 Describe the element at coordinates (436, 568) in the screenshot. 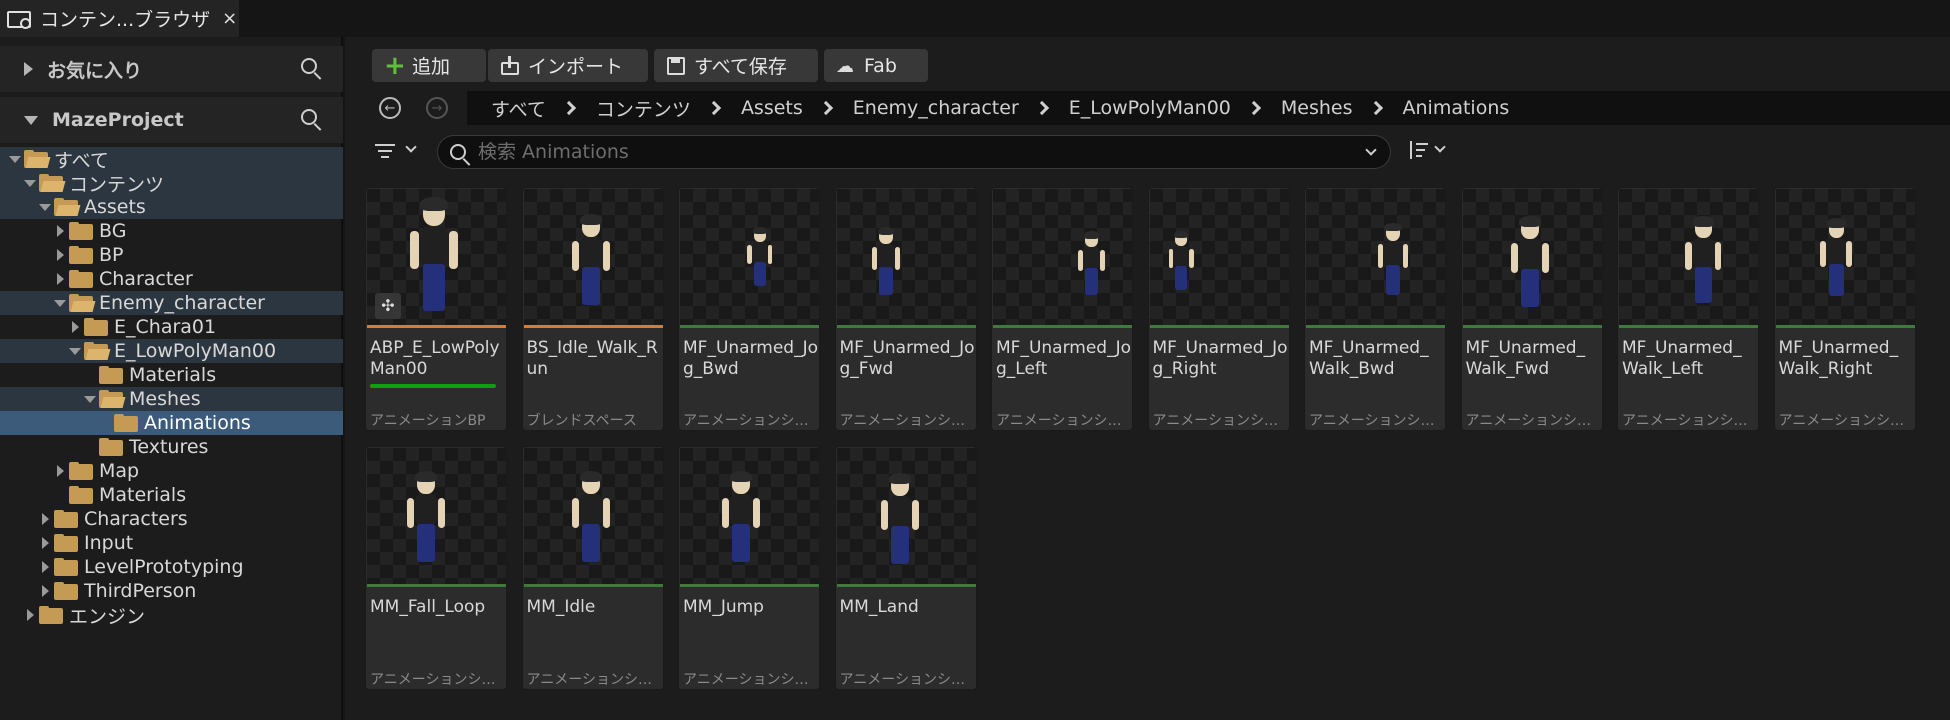

I see `asset-tile: MM_Fall_Loop アニメーションシーケンス` at that location.